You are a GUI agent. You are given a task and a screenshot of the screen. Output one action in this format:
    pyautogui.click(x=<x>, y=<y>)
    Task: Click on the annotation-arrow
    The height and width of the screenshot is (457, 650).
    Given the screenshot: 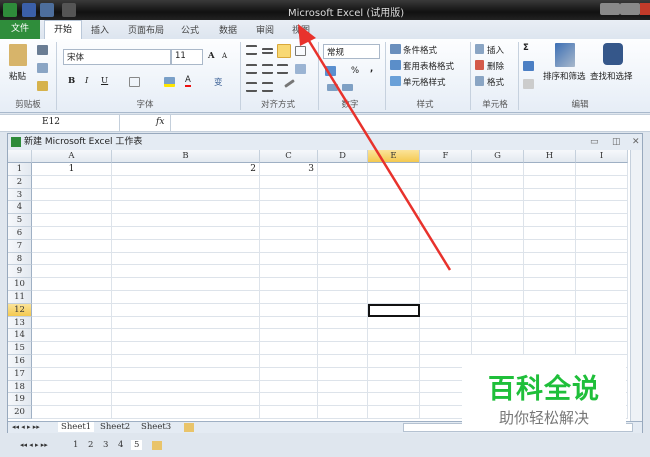 What is the action you would take?
    pyautogui.click(x=375, y=147)
    